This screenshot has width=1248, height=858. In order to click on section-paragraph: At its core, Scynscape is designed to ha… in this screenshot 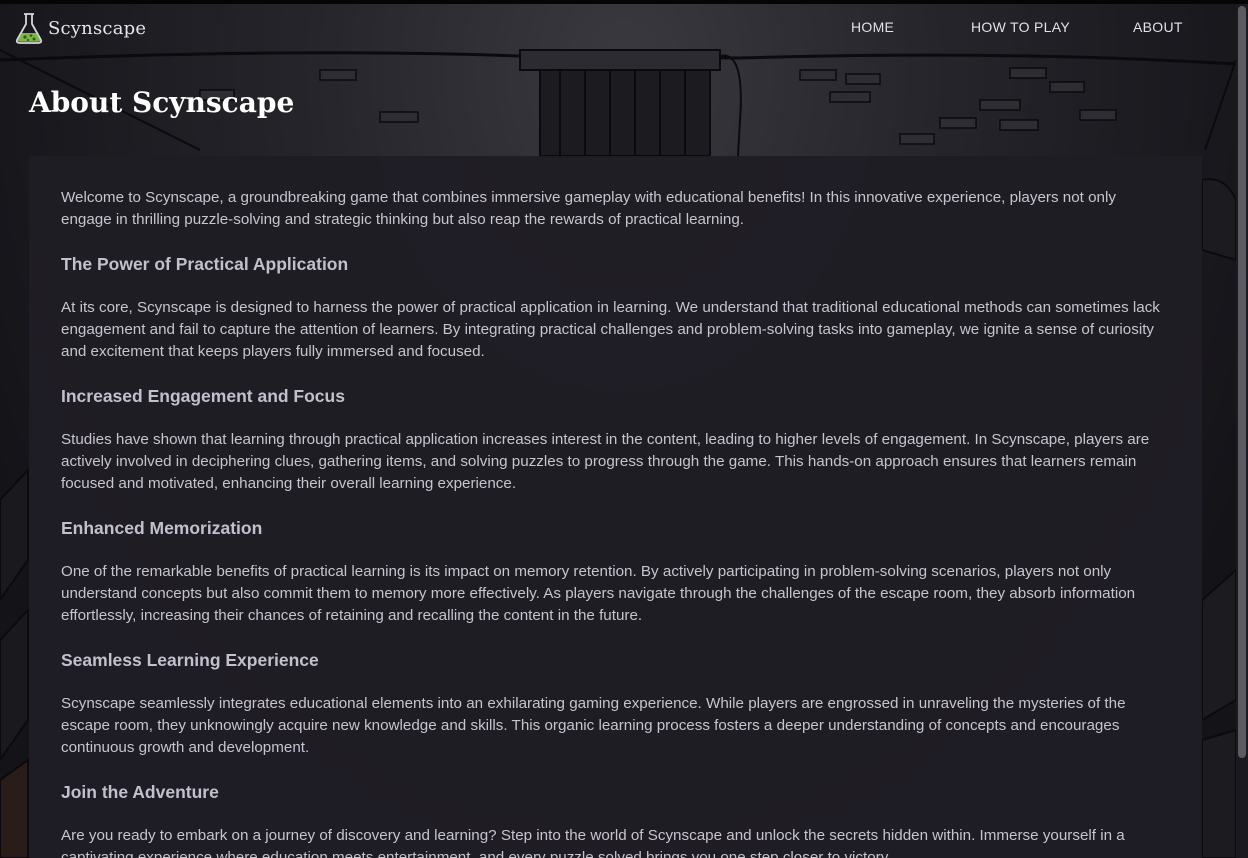, I will do `click(610, 329)`.